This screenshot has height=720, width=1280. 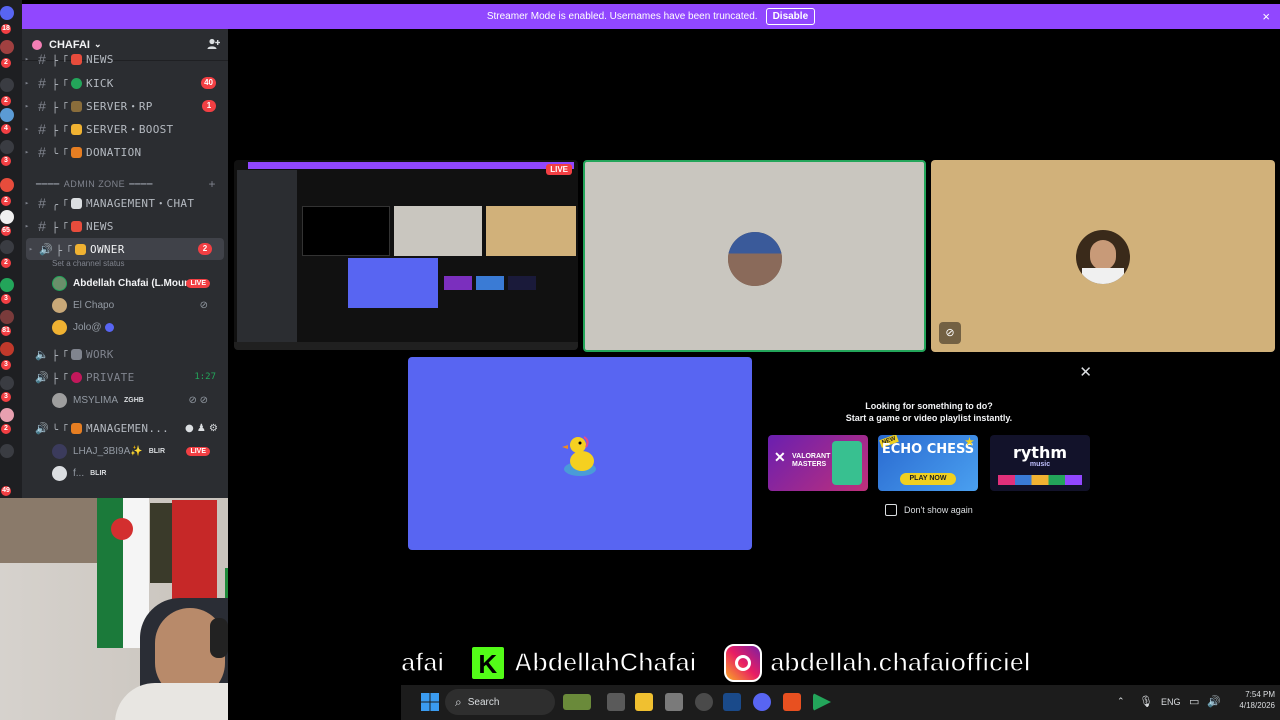 What do you see at coordinates (137, 327) in the screenshot?
I see `voice-member: Jolo@` at bounding box center [137, 327].